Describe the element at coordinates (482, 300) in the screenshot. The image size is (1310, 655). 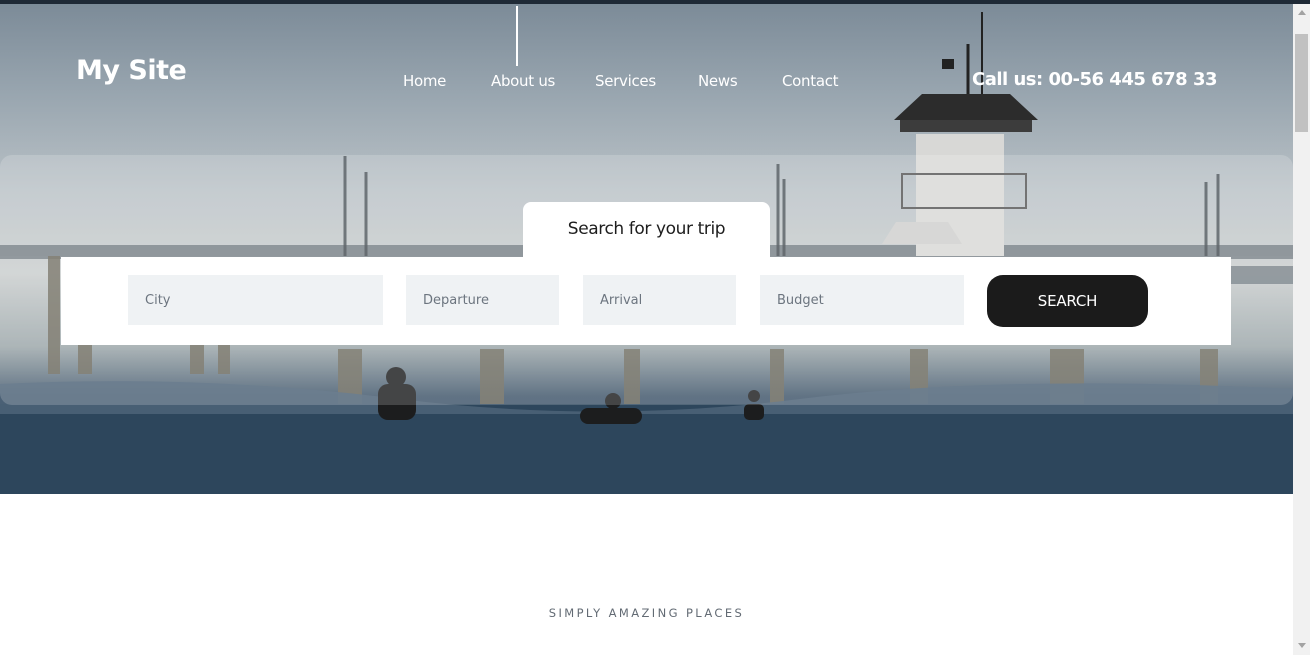
I see `departure-input` at that location.